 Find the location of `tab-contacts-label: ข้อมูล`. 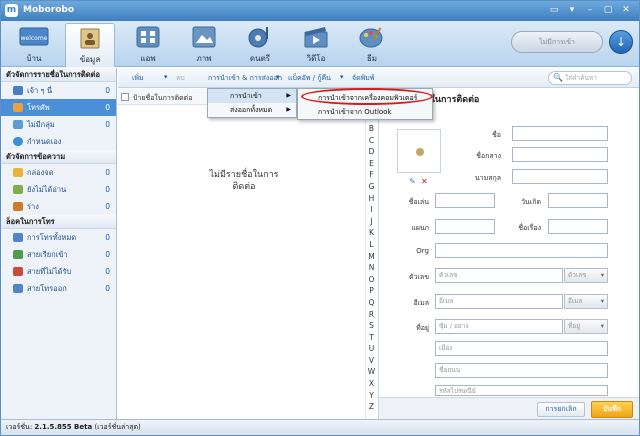

tab-contacts-label: ข้อมูล is located at coordinates (90, 59).